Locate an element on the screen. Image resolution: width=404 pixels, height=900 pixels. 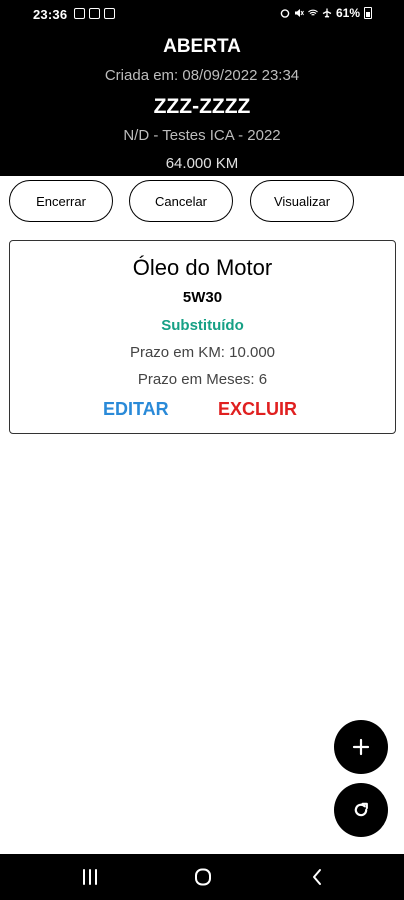
notification-icons is located at coordinates (94, 13).